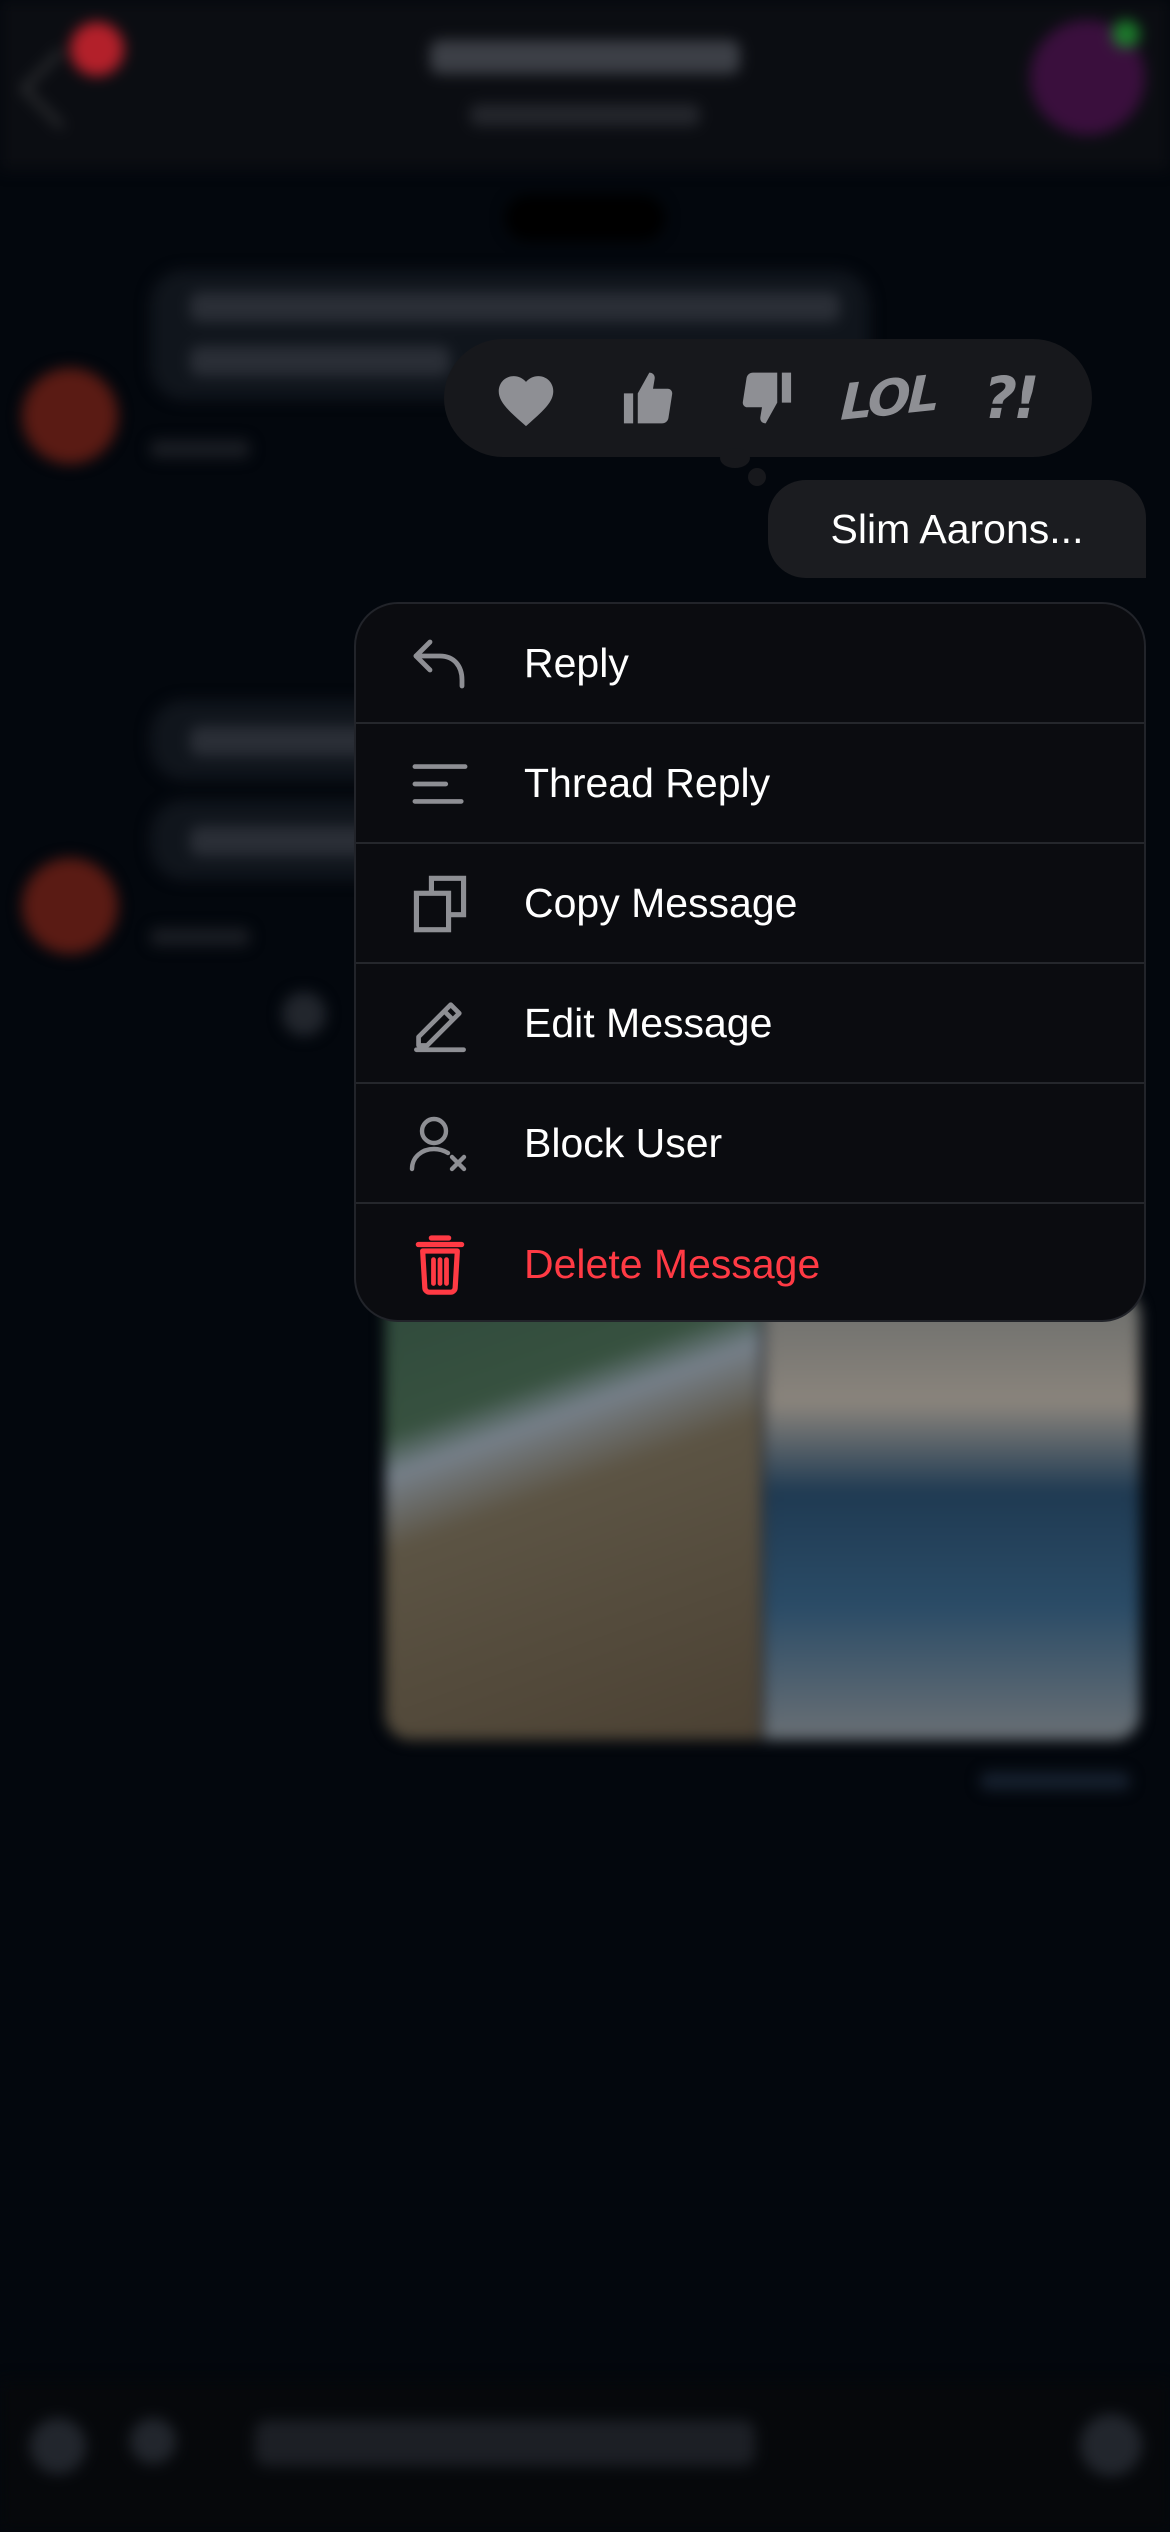 The image size is (1170, 2532). Describe the element at coordinates (526, 401) in the screenshot. I see `heart-icon` at that location.